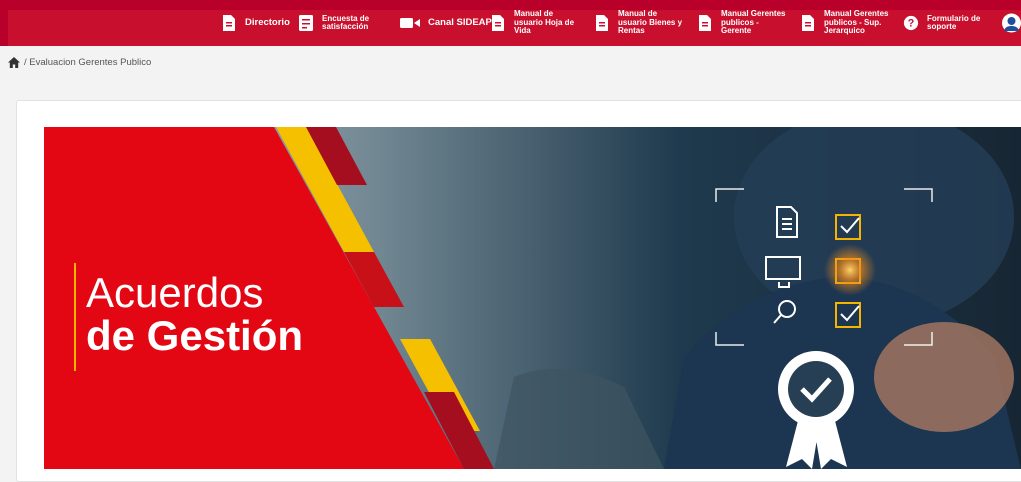 The width and height of the screenshot is (1021, 482). Describe the element at coordinates (195, 335) in the screenshot. I see `banner-title-line2: de Gestión` at that location.